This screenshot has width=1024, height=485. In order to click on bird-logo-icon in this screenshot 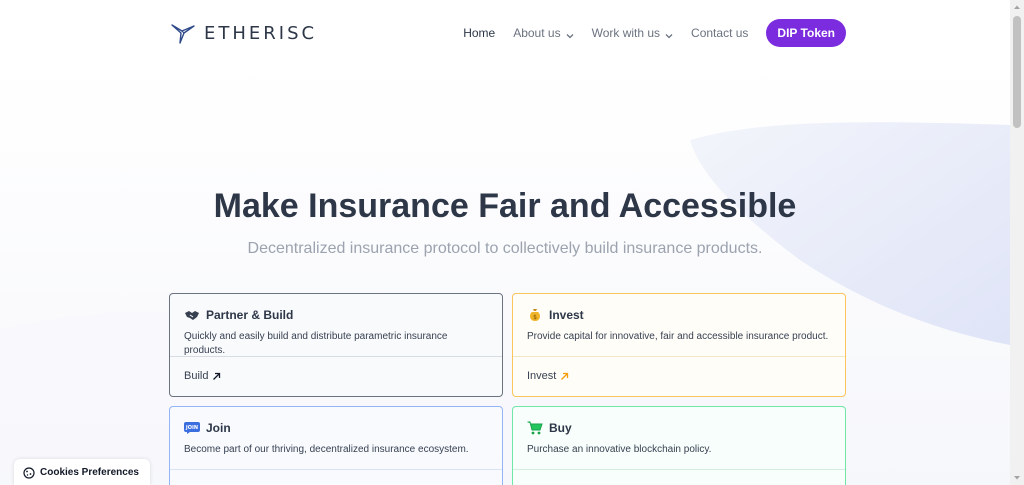, I will do `click(183, 33)`.